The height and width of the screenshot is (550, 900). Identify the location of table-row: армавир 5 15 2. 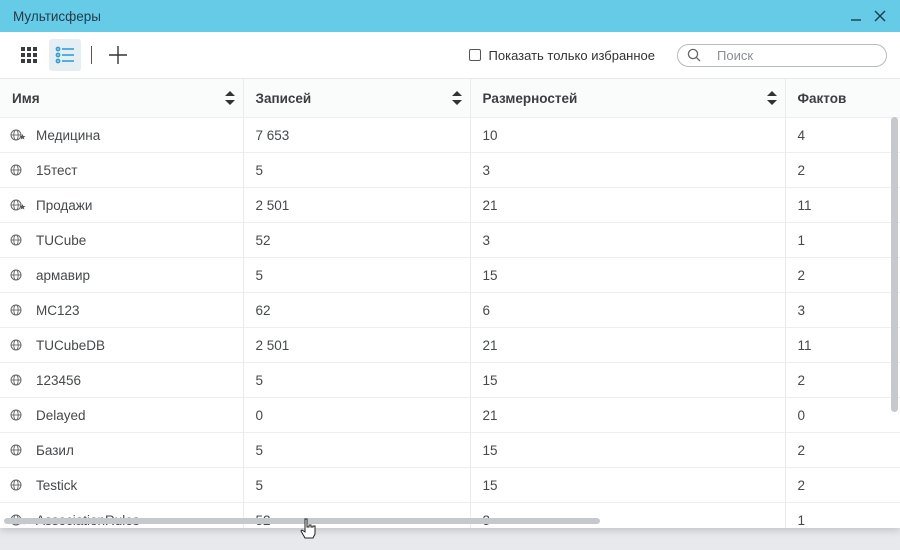
(450, 275).